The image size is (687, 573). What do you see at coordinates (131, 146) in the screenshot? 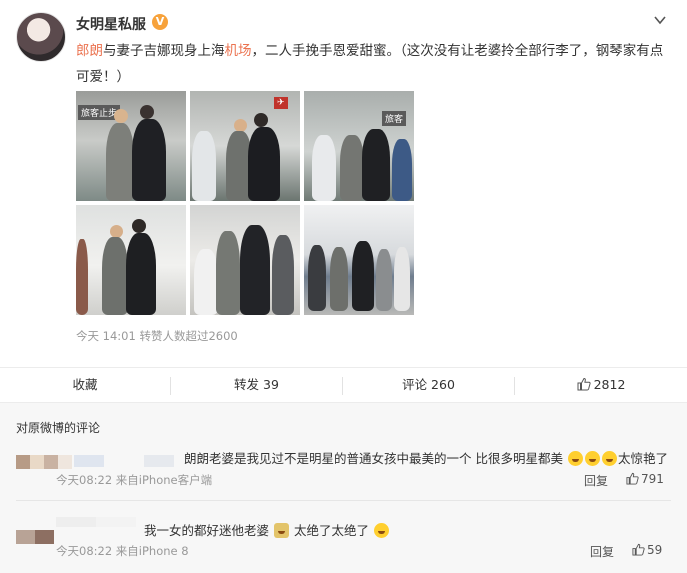
I see `photo-thumbnail: 旅客止步` at bounding box center [131, 146].